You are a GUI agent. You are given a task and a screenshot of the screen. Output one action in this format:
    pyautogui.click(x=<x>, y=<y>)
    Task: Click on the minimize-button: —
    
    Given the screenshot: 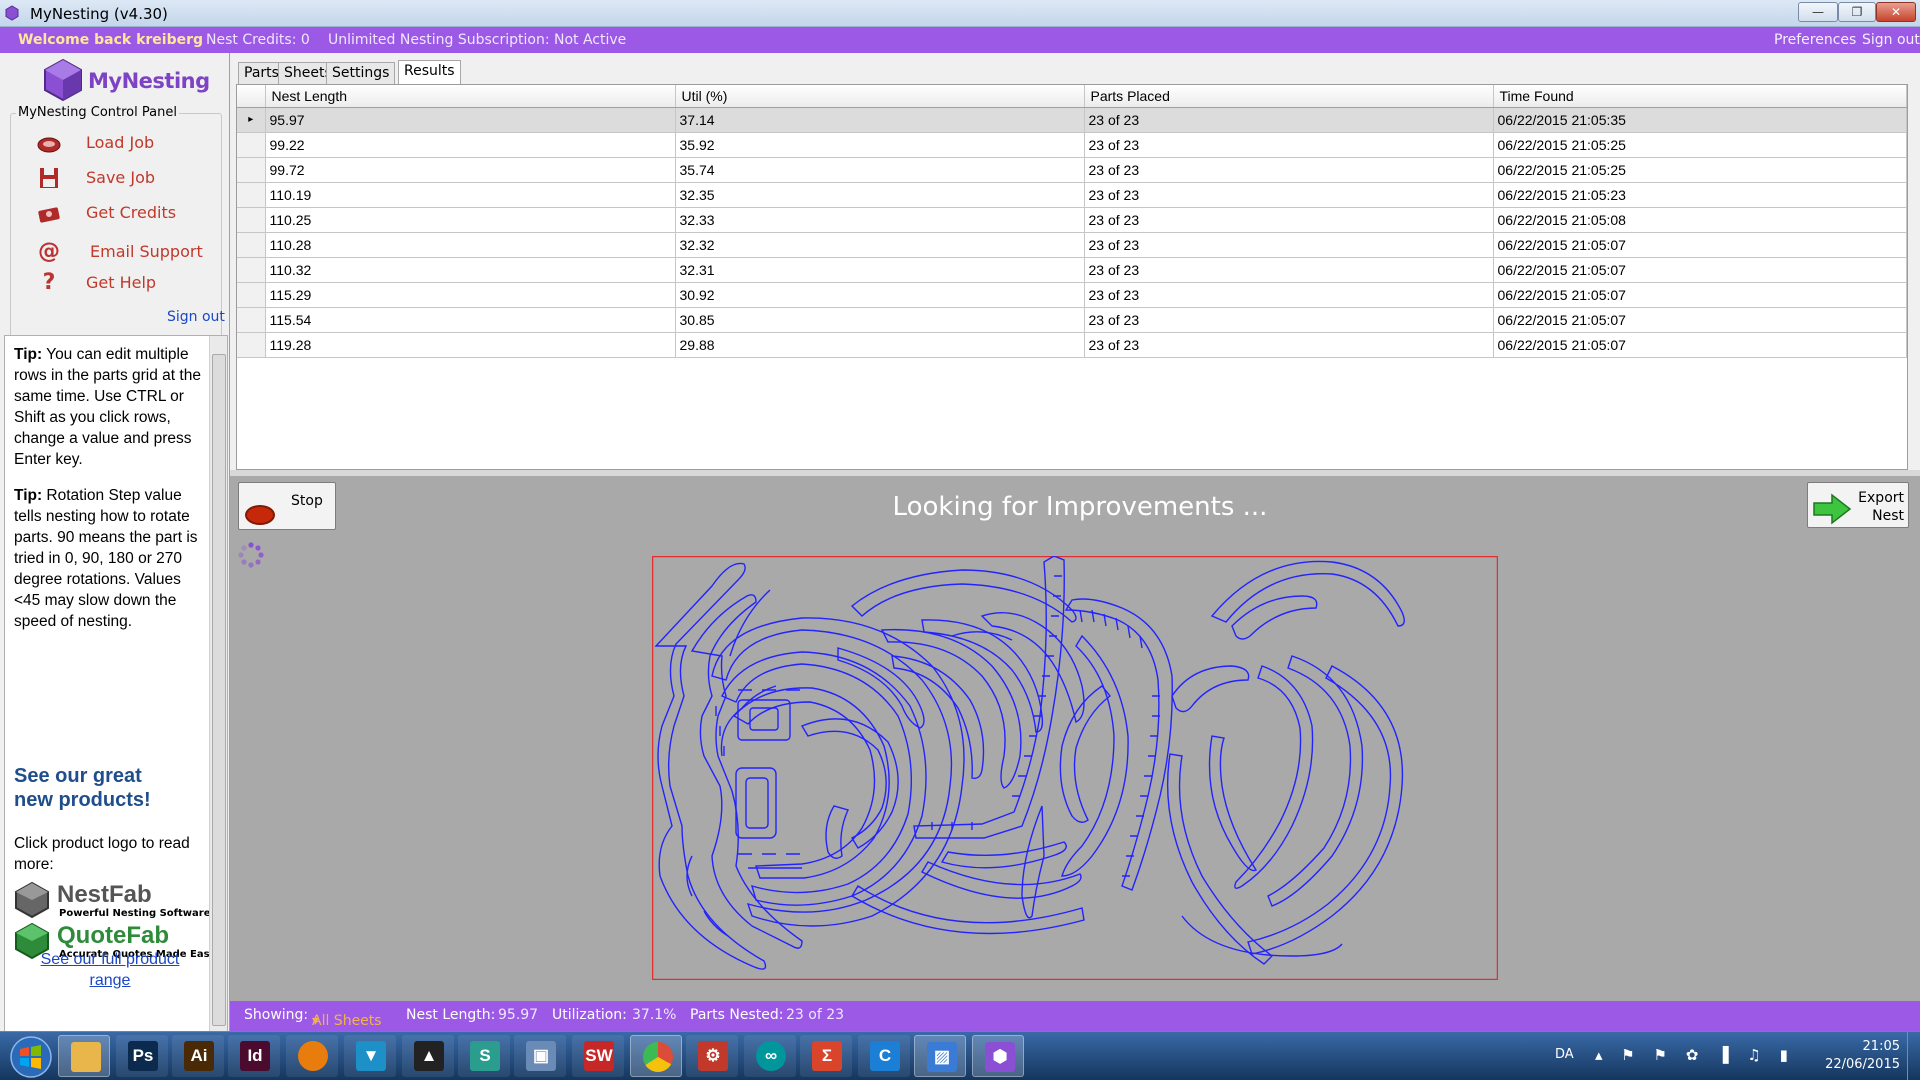 What is the action you would take?
    pyautogui.click(x=1818, y=12)
    